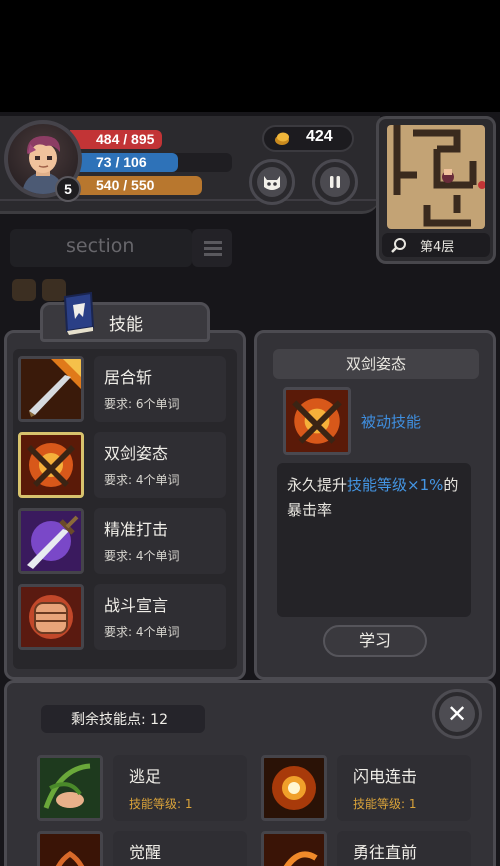 The image size is (500, 866). Describe the element at coordinates (126, 325) in the screenshot. I see `tab-skills-label: 技能` at that location.